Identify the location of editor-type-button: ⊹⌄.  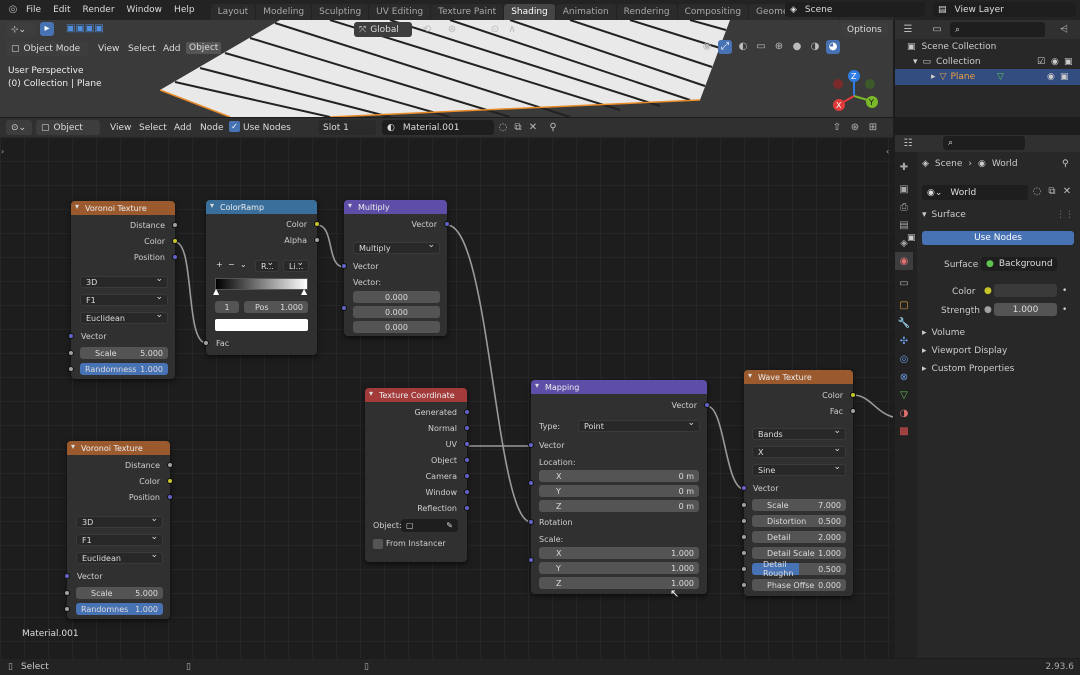
(21, 29).